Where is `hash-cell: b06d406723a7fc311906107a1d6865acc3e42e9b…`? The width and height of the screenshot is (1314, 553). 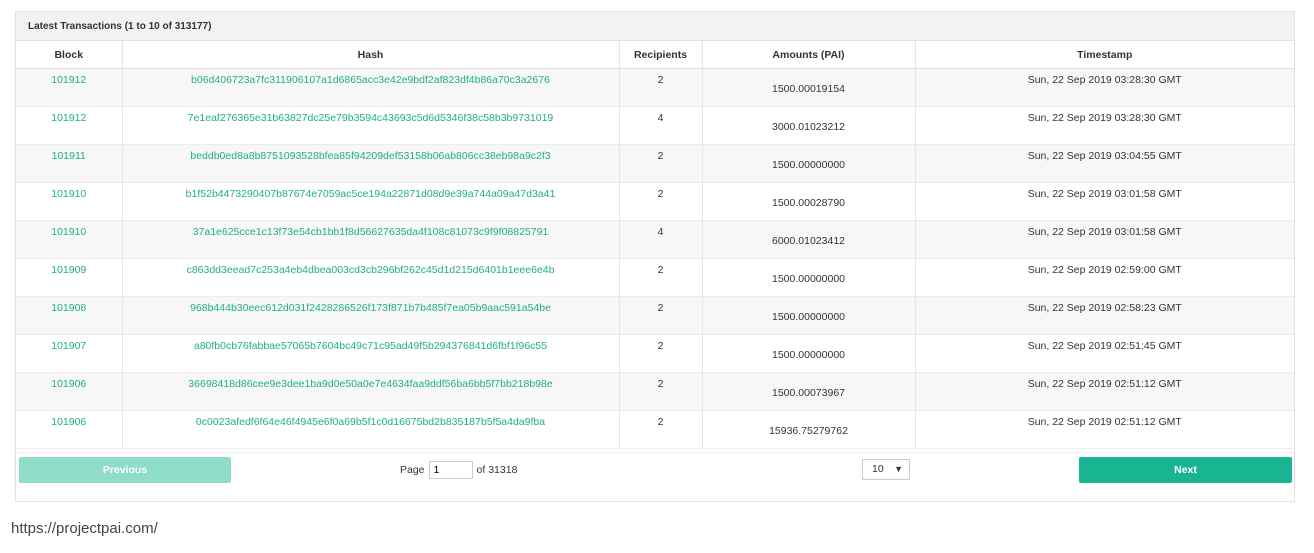
hash-cell: b06d406723a7fc311906107a1d6865acc3e42e9b… is located at coordinates (371, 87).